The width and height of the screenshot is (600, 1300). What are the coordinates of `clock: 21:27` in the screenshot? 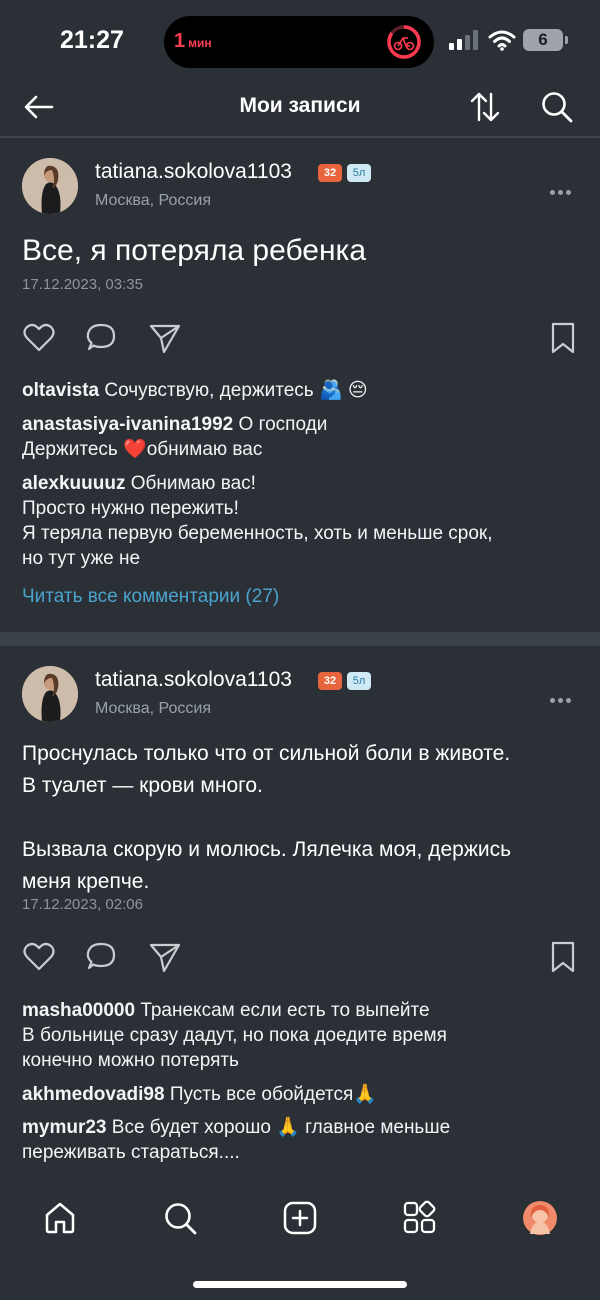 It's located at (92, 40).